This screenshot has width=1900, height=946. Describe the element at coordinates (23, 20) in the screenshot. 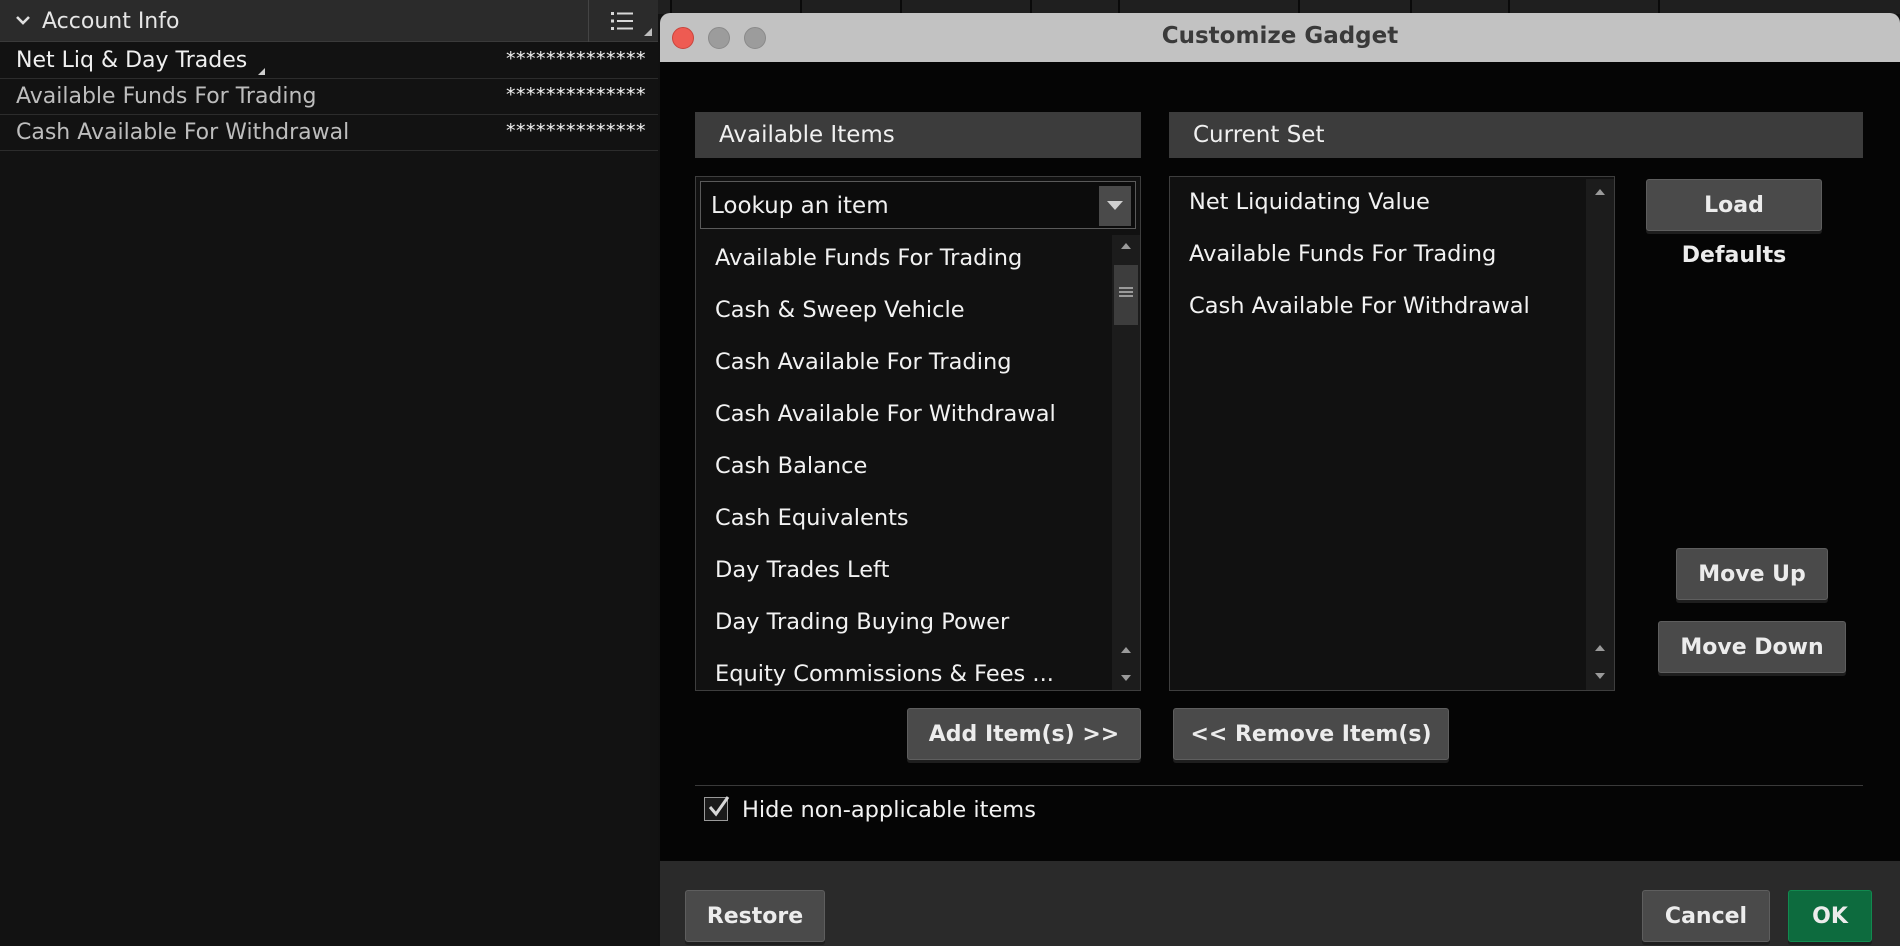

I see `chevron-down-icon` at that location.